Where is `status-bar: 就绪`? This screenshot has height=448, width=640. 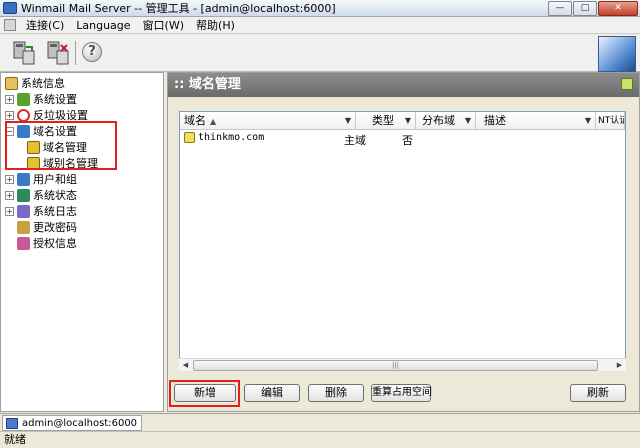
status-bar: 就绪 is located at coordinates (320, 439).